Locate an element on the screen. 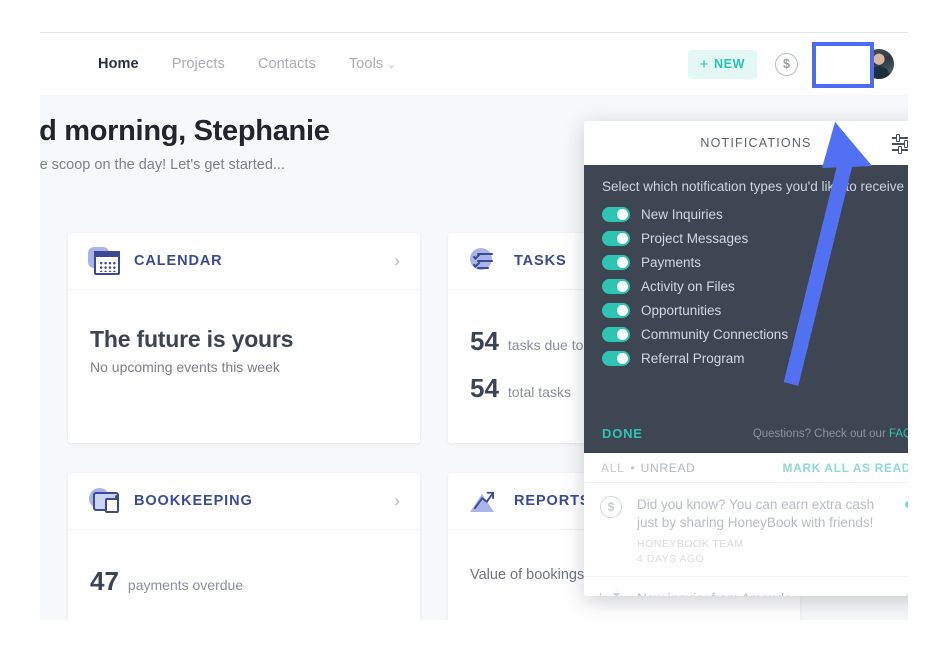  pref-row-activity-on-files: Activity on Files is located at coordinates (755, 286).